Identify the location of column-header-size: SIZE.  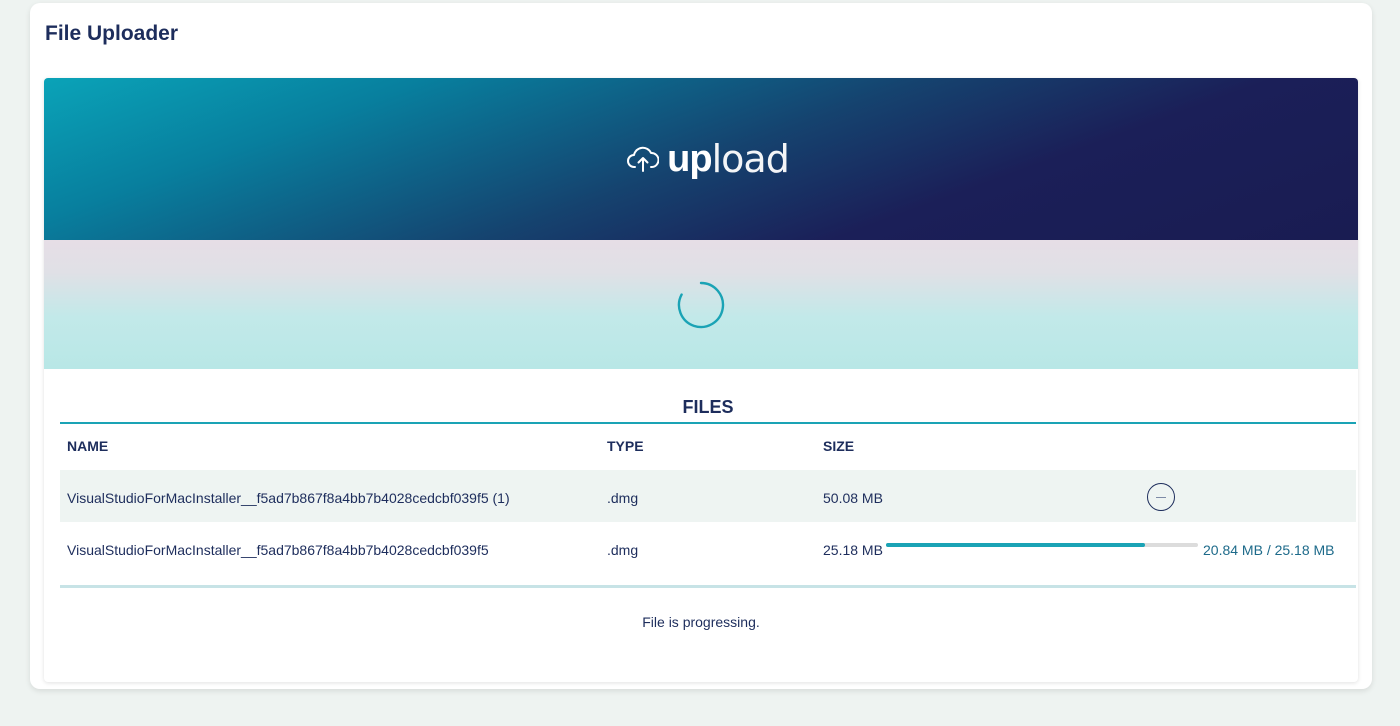
(839, 446).